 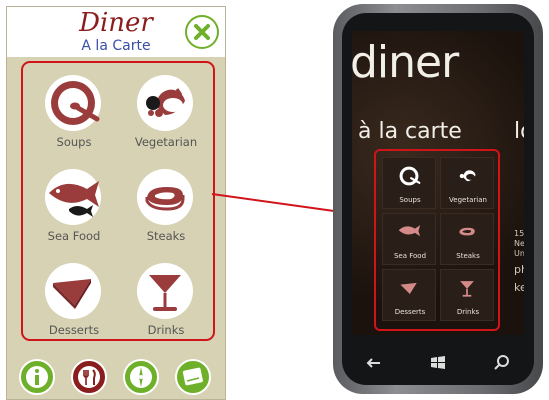 What do you see at coordinates (166, 330) in the screenshot?
I see `menu-item-label: Drinks` at bounding box center [166, 330].